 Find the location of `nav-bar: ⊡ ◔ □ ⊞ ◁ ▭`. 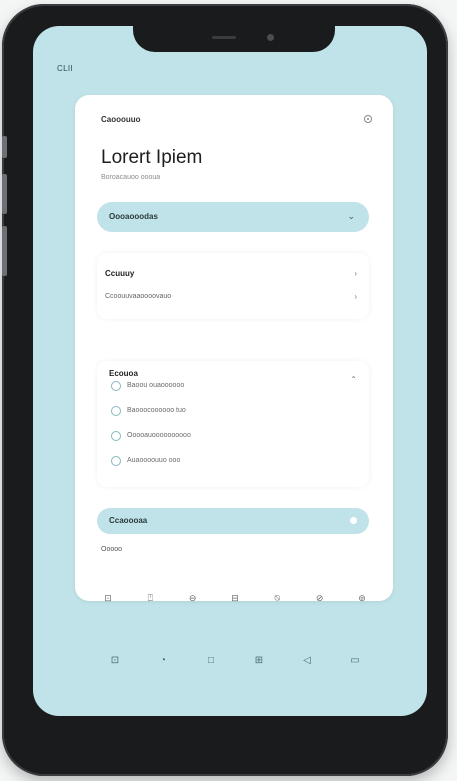

nav-bar: ⊡ ◔ □ ⊞ ◁ ▭ is located at coordinates (235, 661).